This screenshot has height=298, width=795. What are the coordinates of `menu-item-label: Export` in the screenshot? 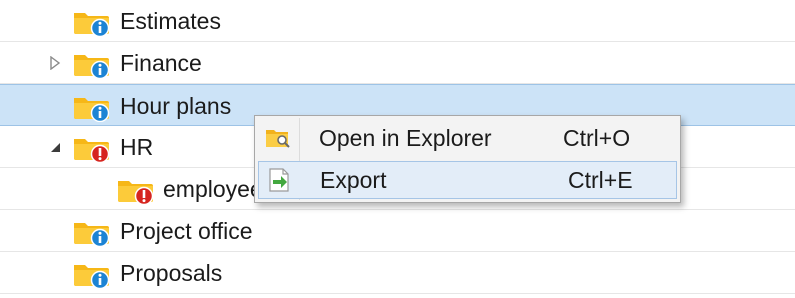 It's located at (353, 180).